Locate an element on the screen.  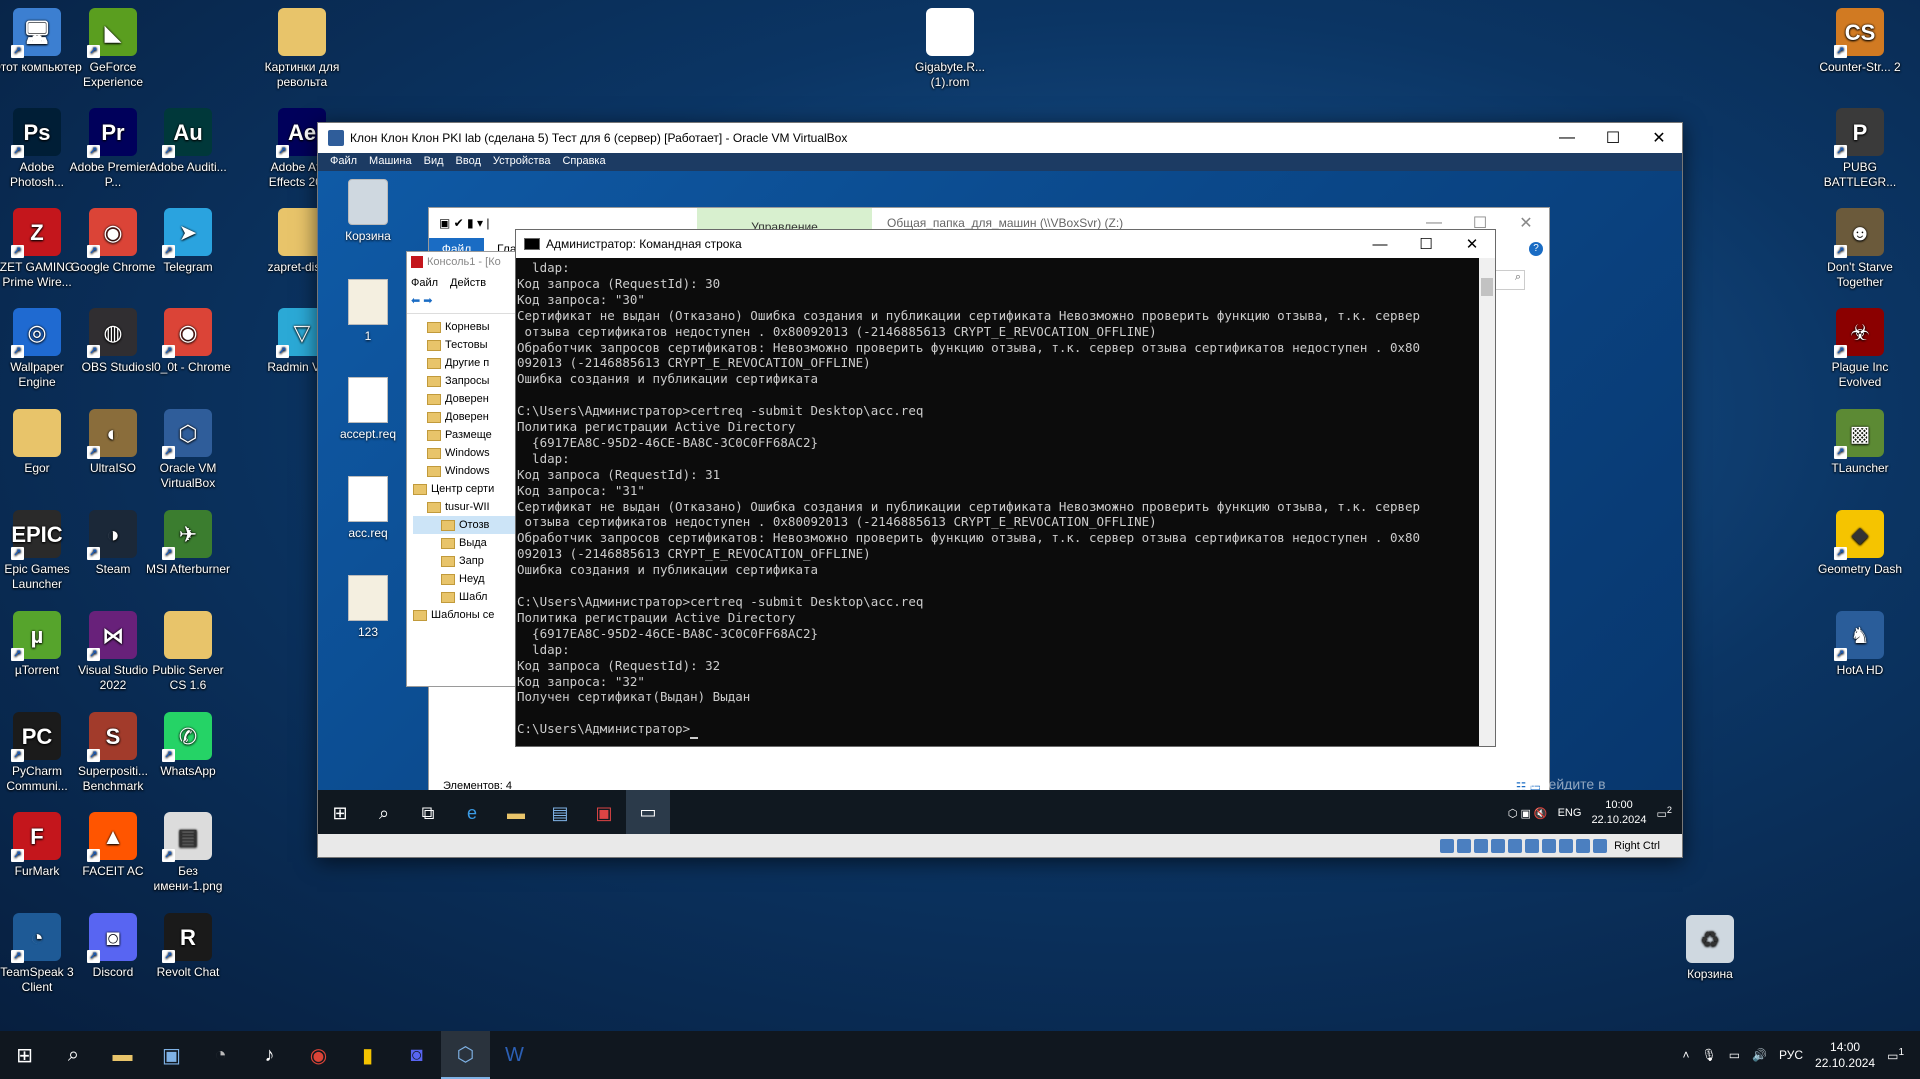
host-key-label: Right Ctrl is located at coordinates (1637, 846).